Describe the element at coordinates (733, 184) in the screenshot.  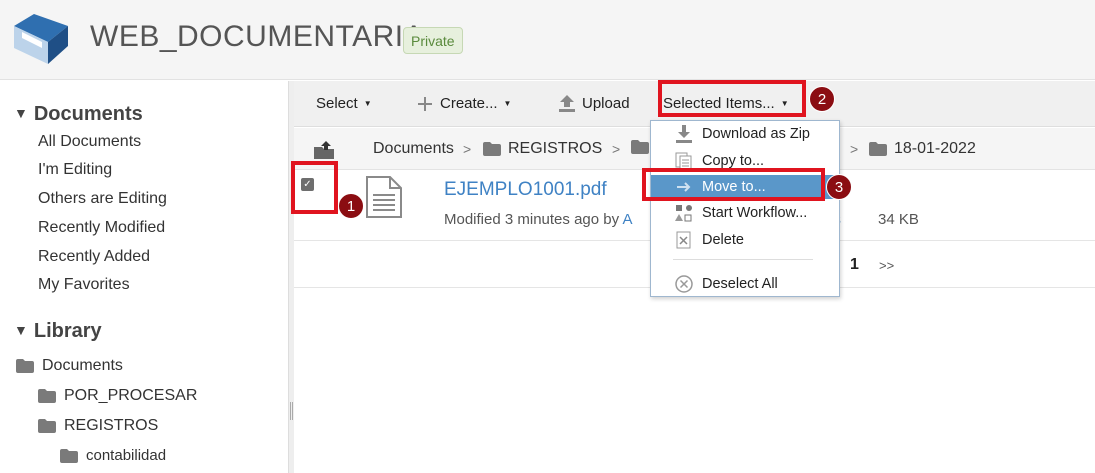
I see `annotation-box-move-to` at that location.